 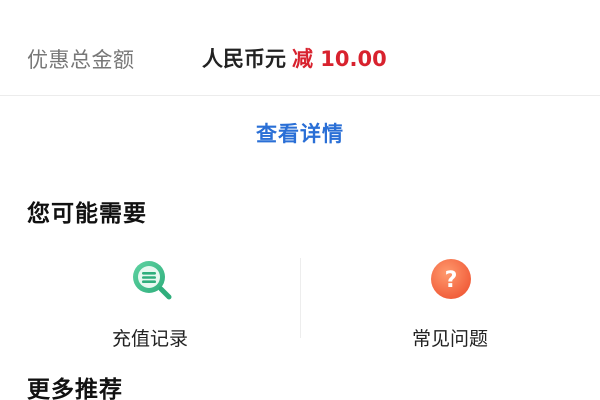 I want to click on faq-button: ? 常见问题, so click(x=450, y=304).